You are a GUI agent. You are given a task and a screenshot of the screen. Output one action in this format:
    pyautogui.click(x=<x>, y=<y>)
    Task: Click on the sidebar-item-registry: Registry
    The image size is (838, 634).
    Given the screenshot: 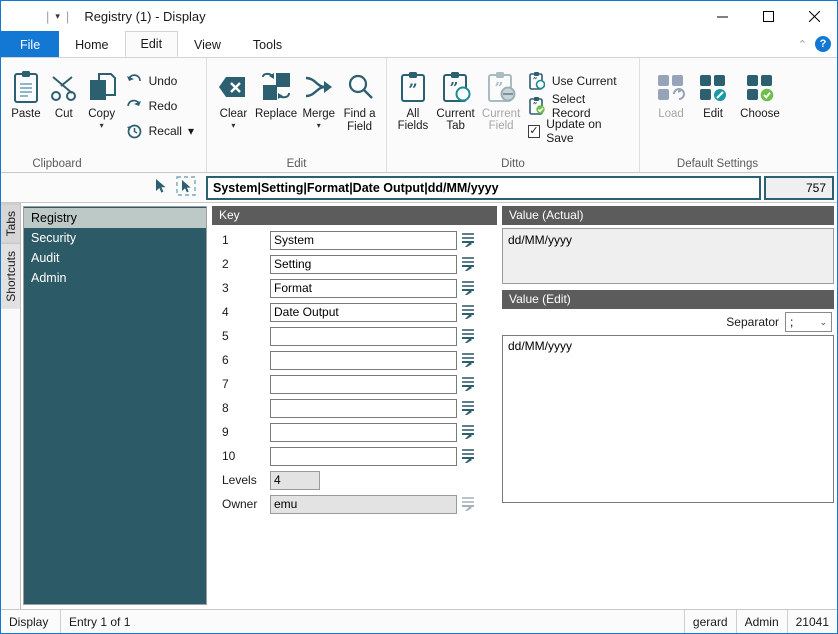 What is the action you would take?
    pyautogui.click(x=115, y=218)
    